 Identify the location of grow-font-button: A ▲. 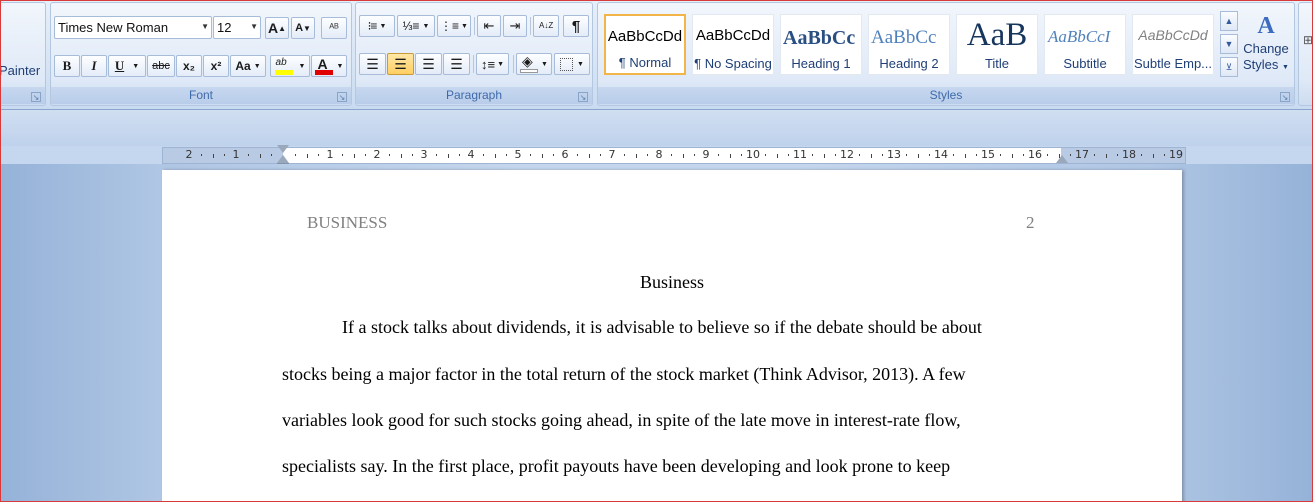
(277, 28).